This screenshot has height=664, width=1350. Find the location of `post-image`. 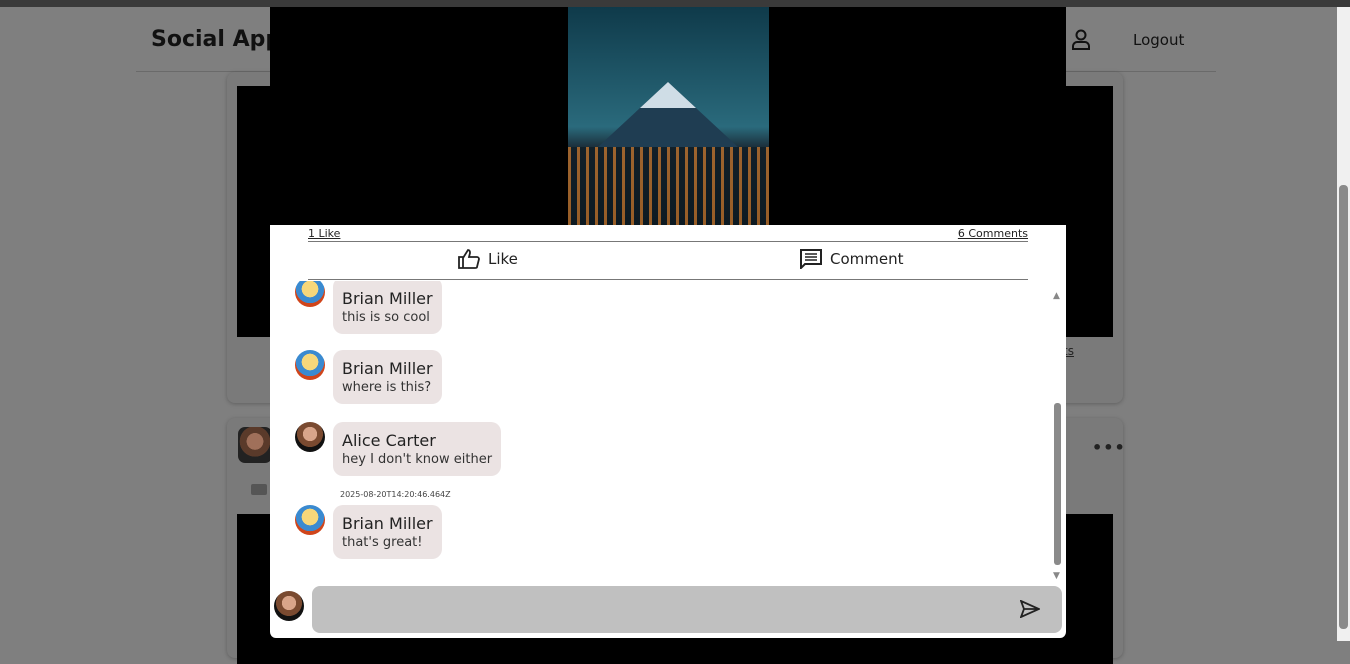

post-image is located at coordinates (668, 116).